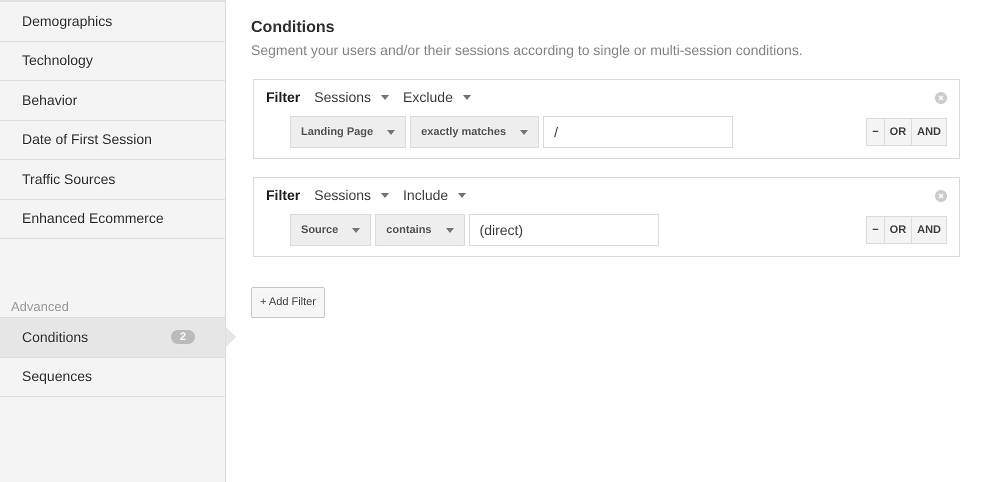  Describe the element at coordinates (475, 132) in the screenshot. I see `dropdown: exactly matches` at that location.